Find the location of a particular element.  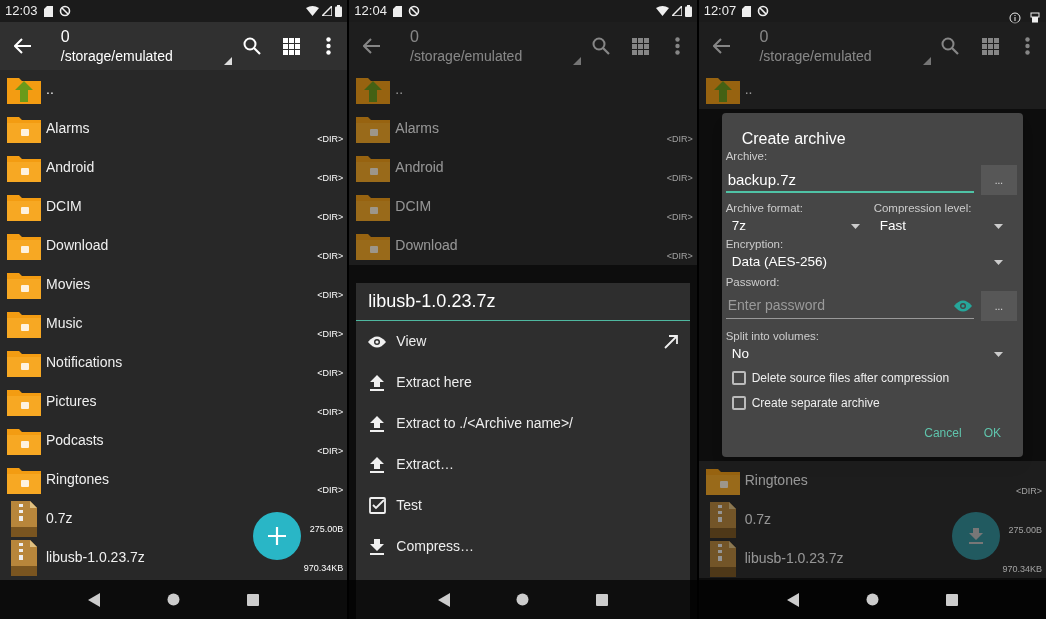

dialog-button: Cancel is located at coordinates (943, 433).